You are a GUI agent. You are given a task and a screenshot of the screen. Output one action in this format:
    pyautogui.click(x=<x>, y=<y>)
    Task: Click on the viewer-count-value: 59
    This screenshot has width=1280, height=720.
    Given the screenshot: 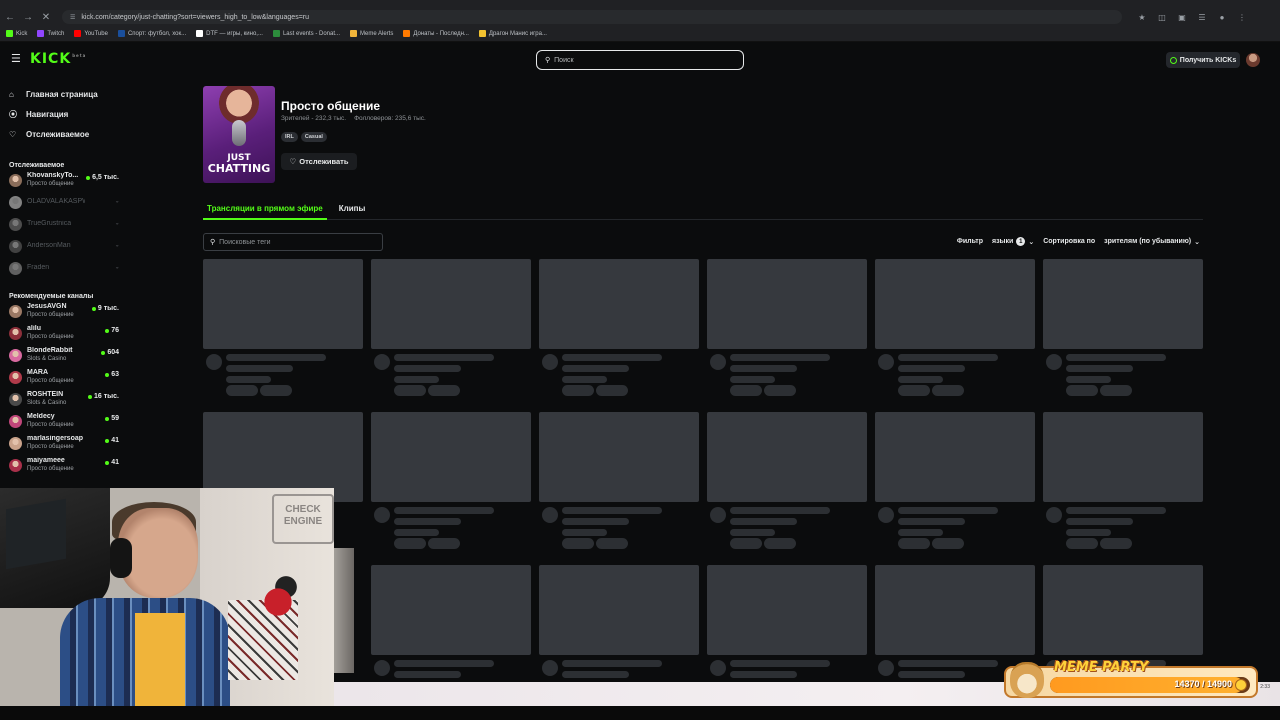 What is the action you would take?
    pyautogui.click(x=115, y=418)
    